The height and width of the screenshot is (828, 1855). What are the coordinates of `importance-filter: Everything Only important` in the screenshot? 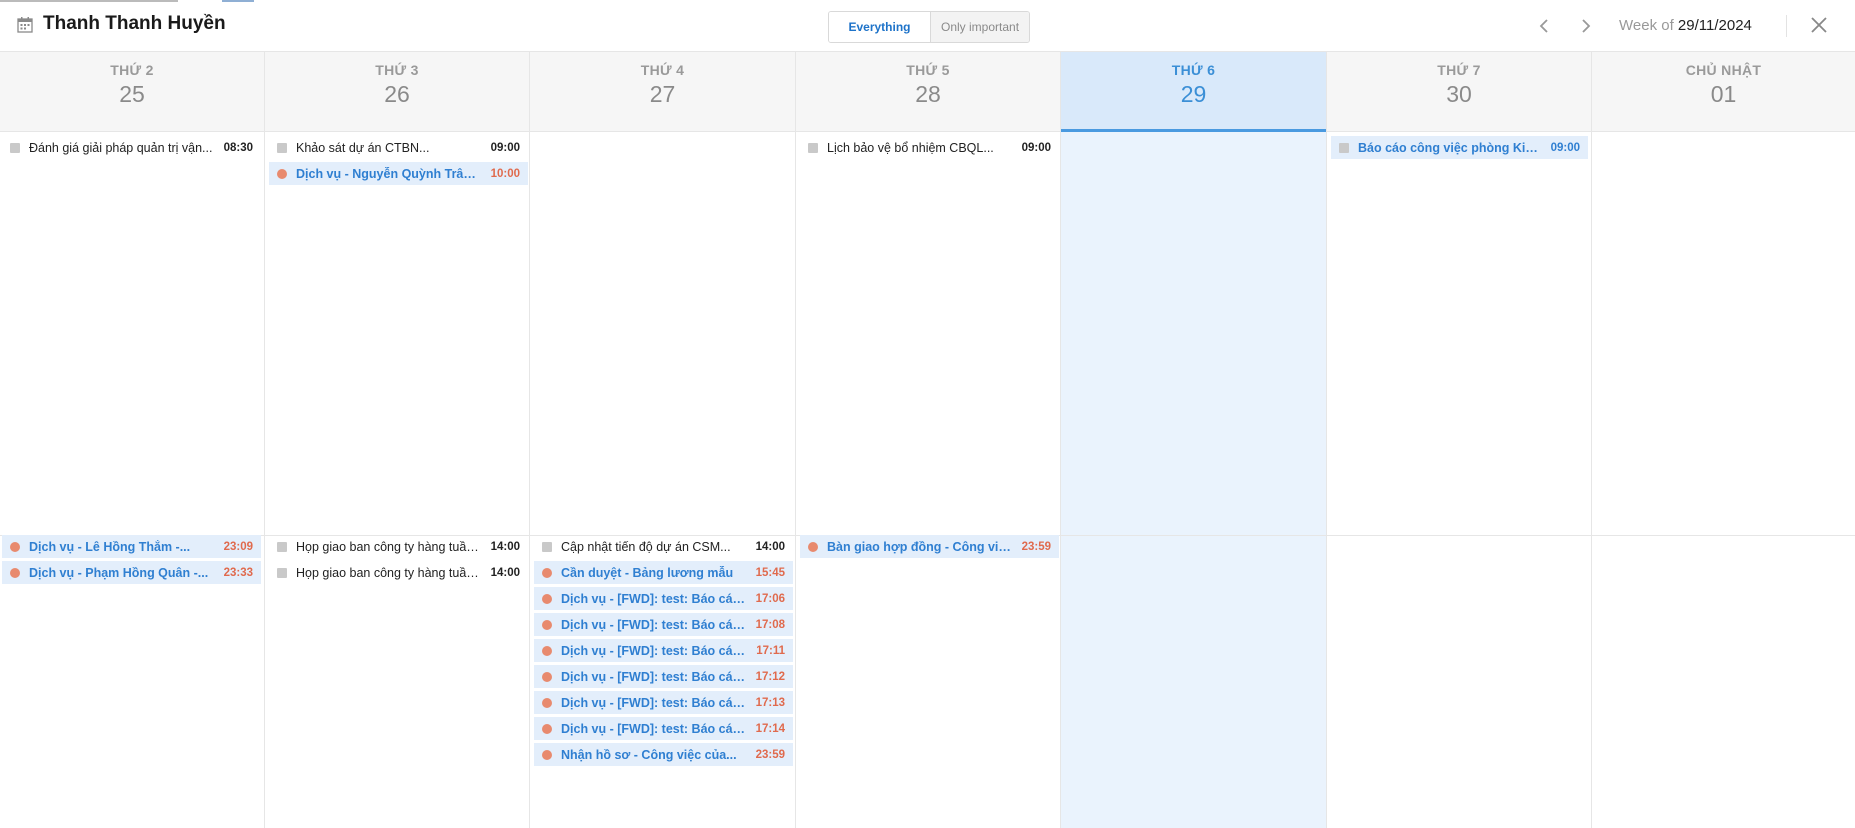 It's located at (929, 27).